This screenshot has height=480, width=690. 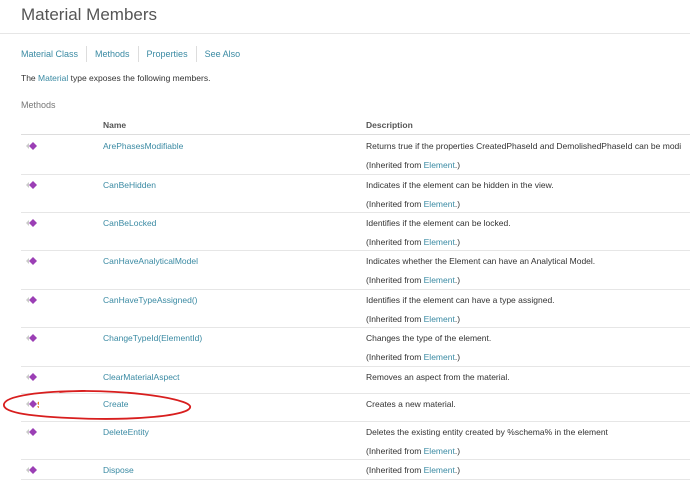 I want to click on intro-after: type exposes the following members., so click(x=139, y=78).